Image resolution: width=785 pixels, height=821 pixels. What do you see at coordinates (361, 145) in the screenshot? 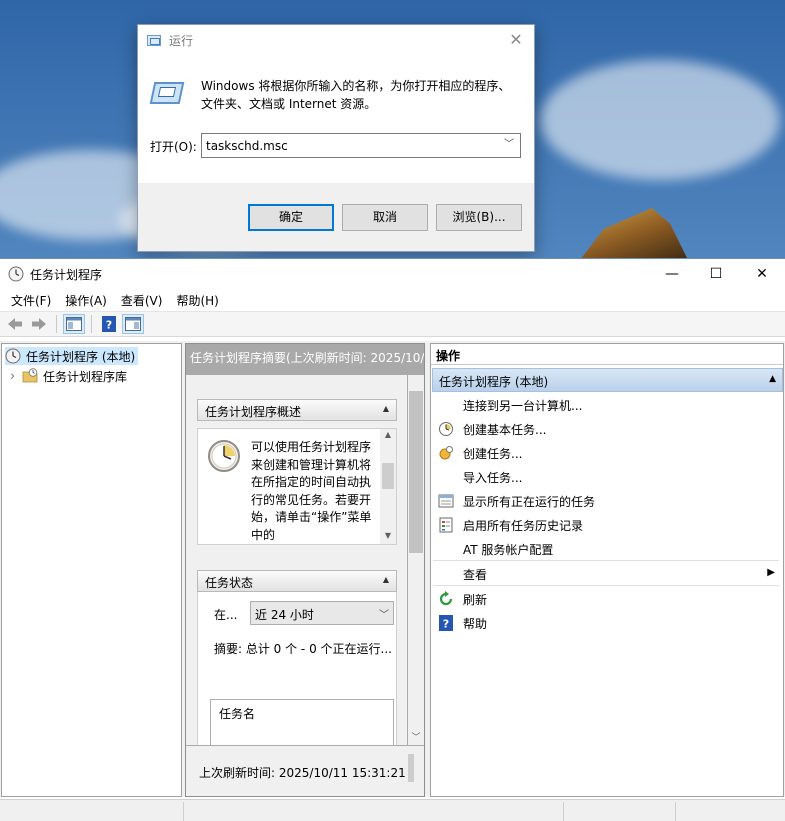
I see `command-input: taskschd.msc ﹀` at bounding box center [361, 145].